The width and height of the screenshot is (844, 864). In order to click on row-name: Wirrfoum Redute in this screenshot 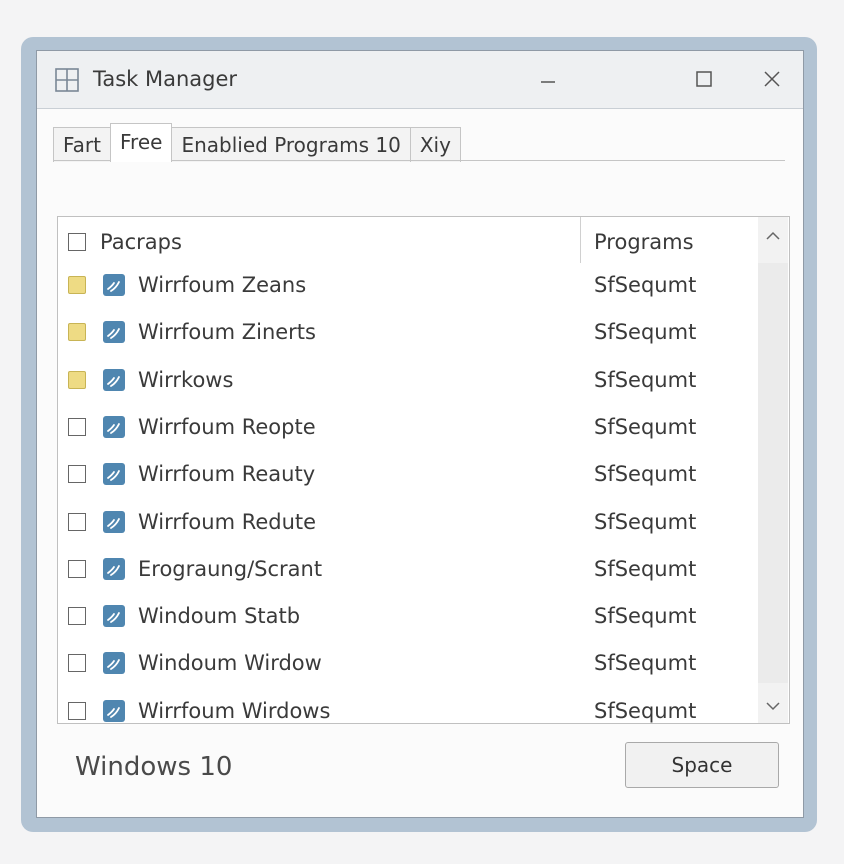, I will do `click(227, 521)`.